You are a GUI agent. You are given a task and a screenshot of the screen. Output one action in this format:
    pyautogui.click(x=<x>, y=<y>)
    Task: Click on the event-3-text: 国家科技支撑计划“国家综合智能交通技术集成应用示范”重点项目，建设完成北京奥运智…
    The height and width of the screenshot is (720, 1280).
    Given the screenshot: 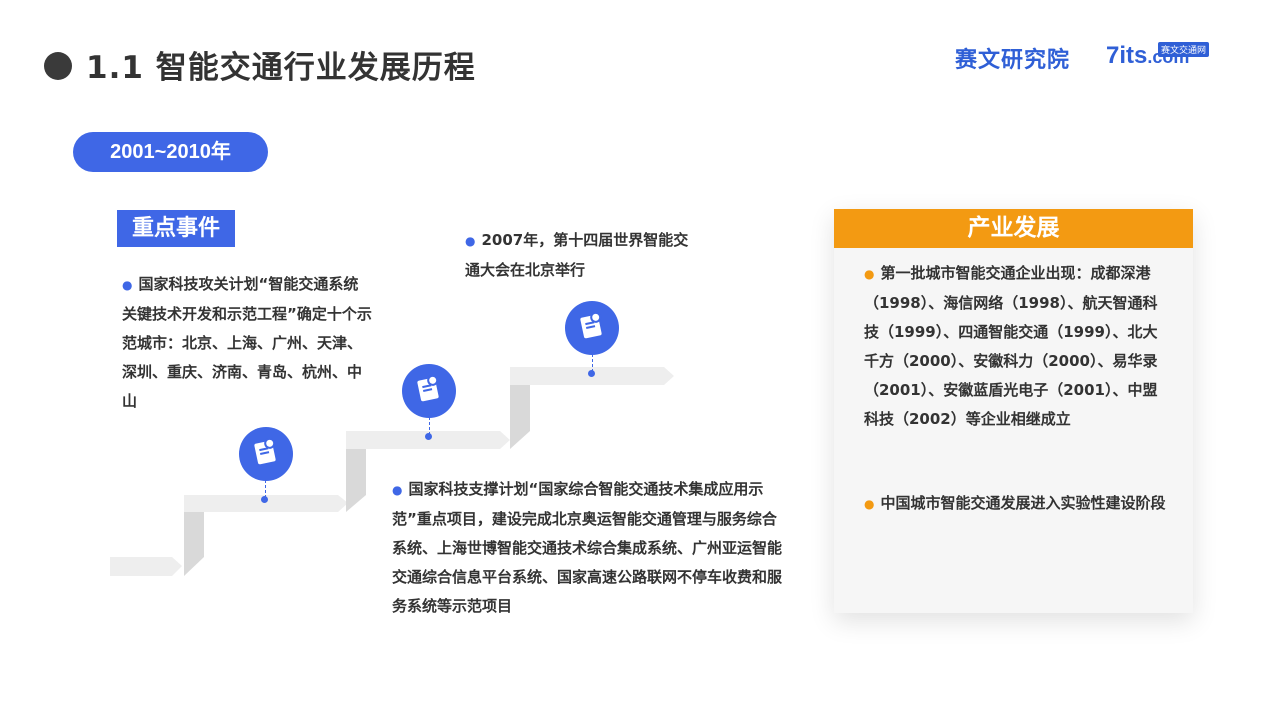 What is the action you would take?
    pyautogui.click(x=587, y=547)
    